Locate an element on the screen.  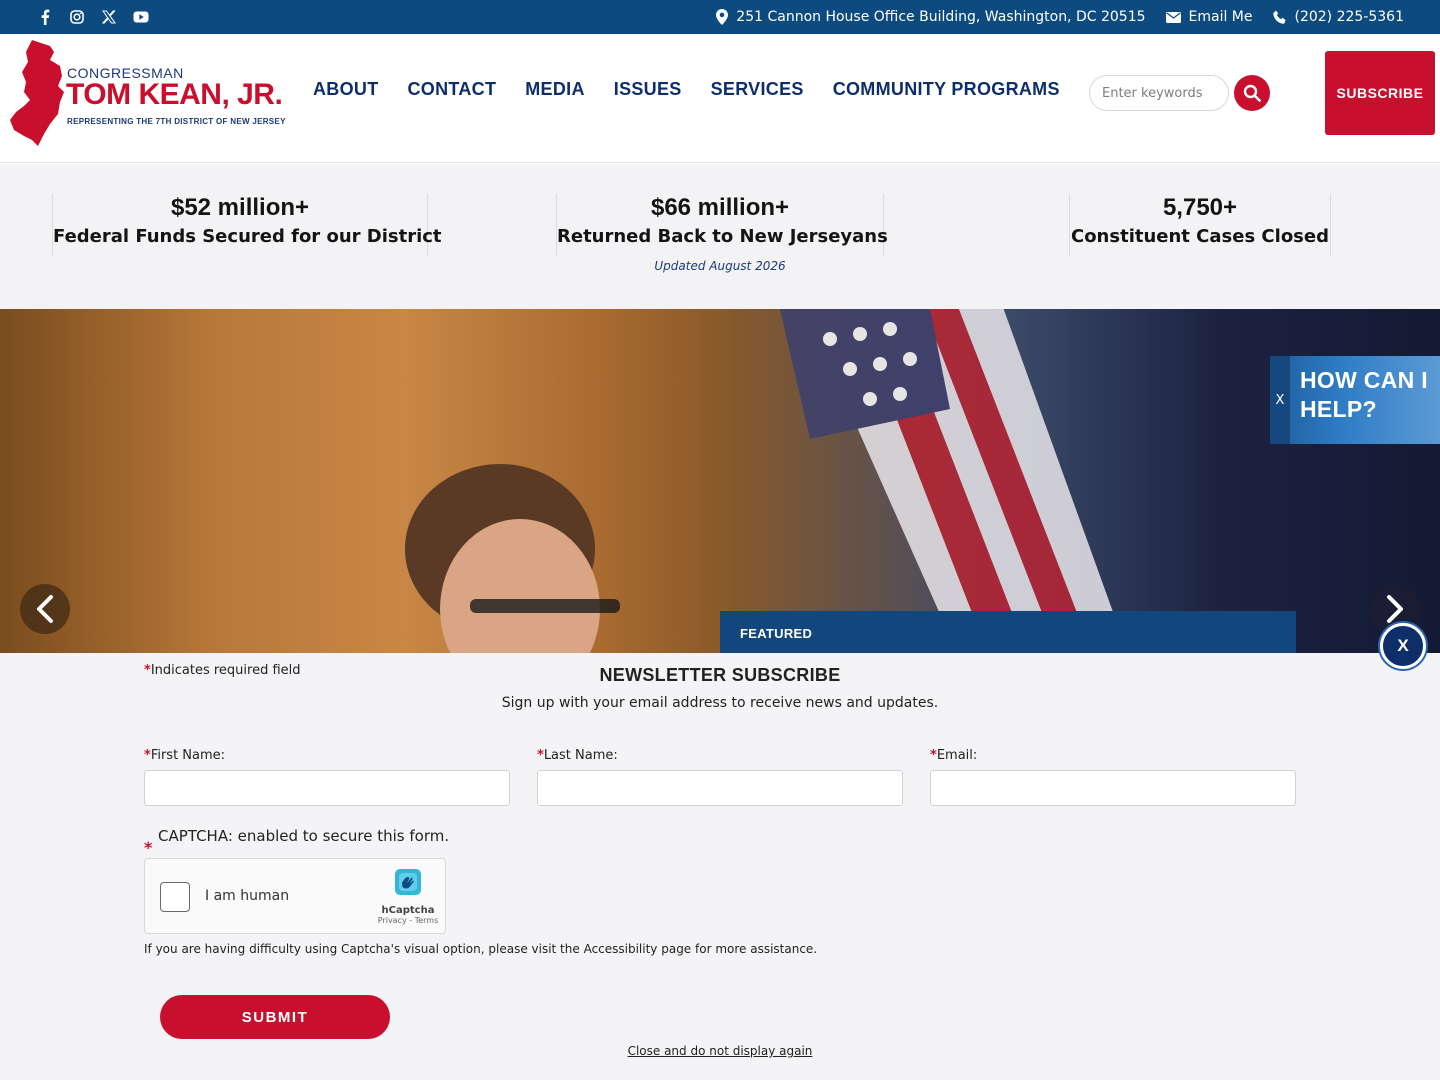
stat-label: Federal Funds Secured for our District is located at coordinates (247, 236).